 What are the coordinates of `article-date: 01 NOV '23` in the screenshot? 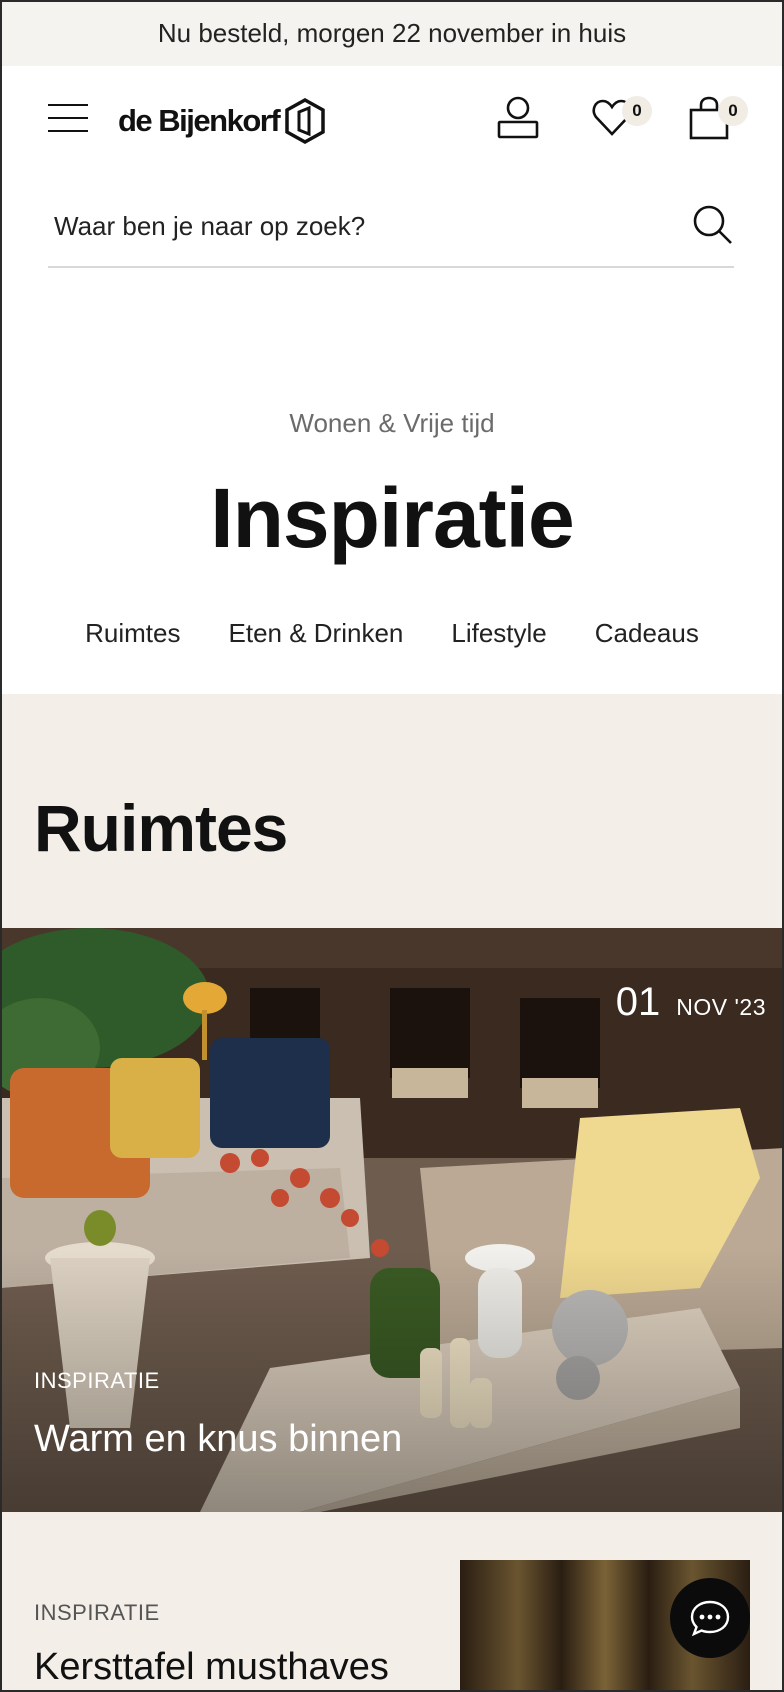 It's located at (691, 1002).